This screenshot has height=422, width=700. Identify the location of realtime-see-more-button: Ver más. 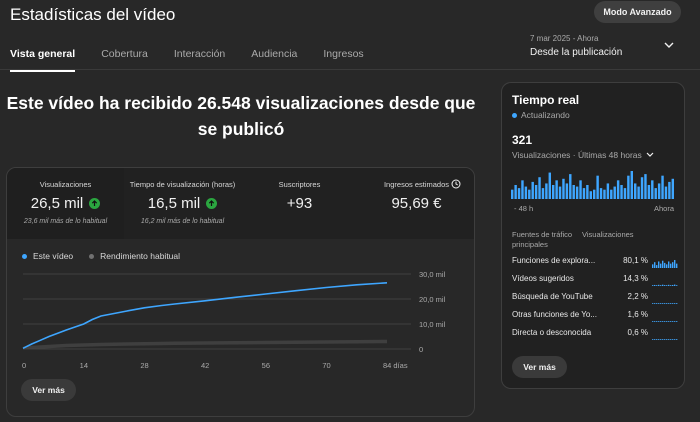
(539, 367).